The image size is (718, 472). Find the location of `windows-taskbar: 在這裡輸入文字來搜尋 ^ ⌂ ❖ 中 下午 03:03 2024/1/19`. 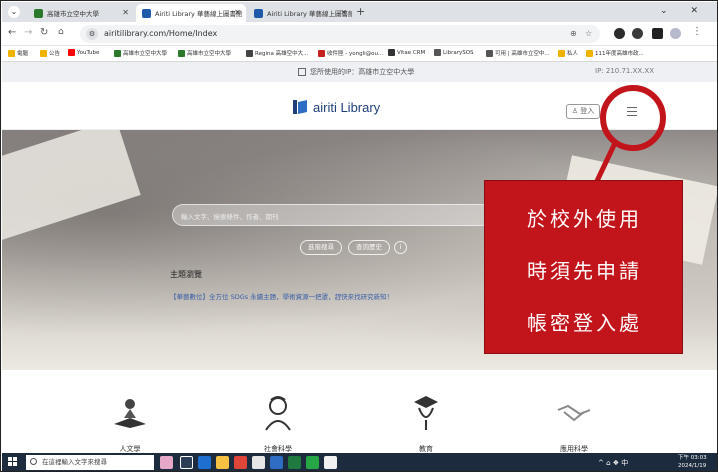

windows-taskbar: 在這裡輸入文字來搜尋 ^ ⌂ ❖ 中 下午 03:03 2024/1/19 is located at coordinates (359, 462).